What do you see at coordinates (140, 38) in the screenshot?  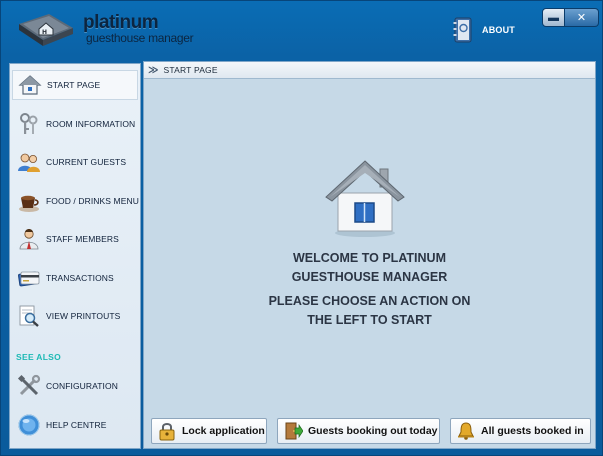 I see `logo-subtitle: guesthouse manager` at bounding box center [140, 38].